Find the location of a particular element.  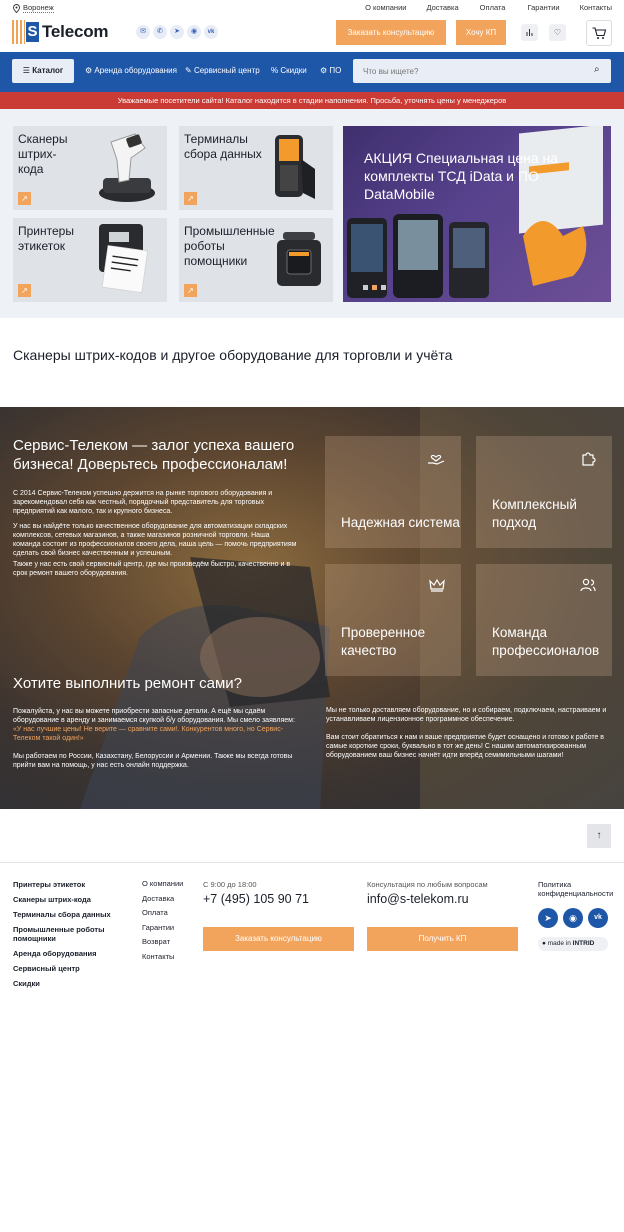

footer-link: Доставка is located at coordinates (172, 899).